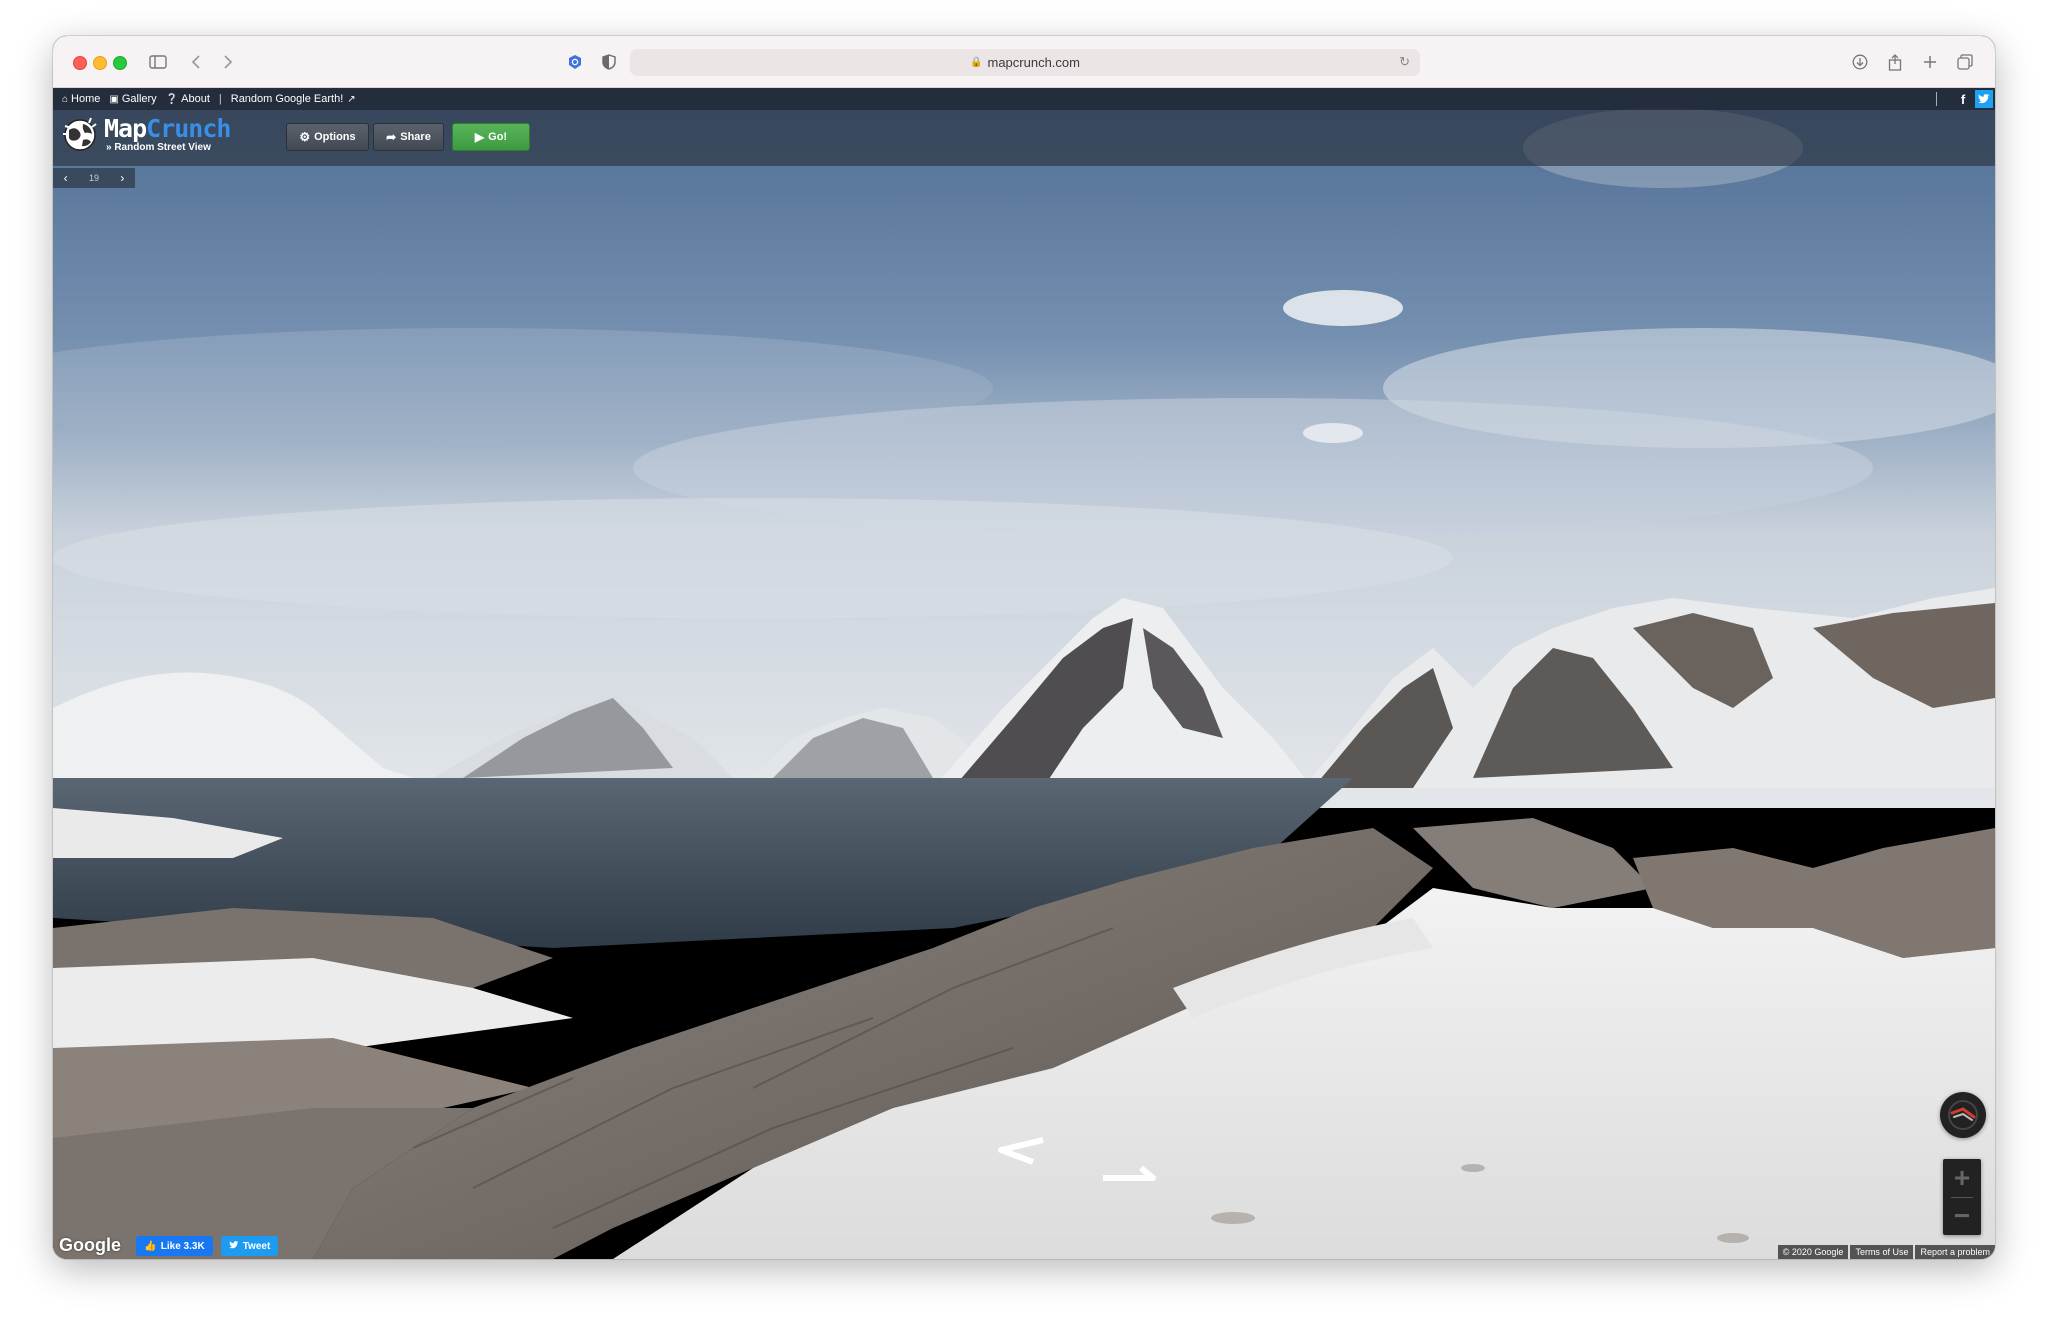 This screenshot has height=1329, width=2048. What do you see at coordinates (158, 62) in the screenshot?
I see `sidebar-toggle-icon` at bounding box center [158, 62].